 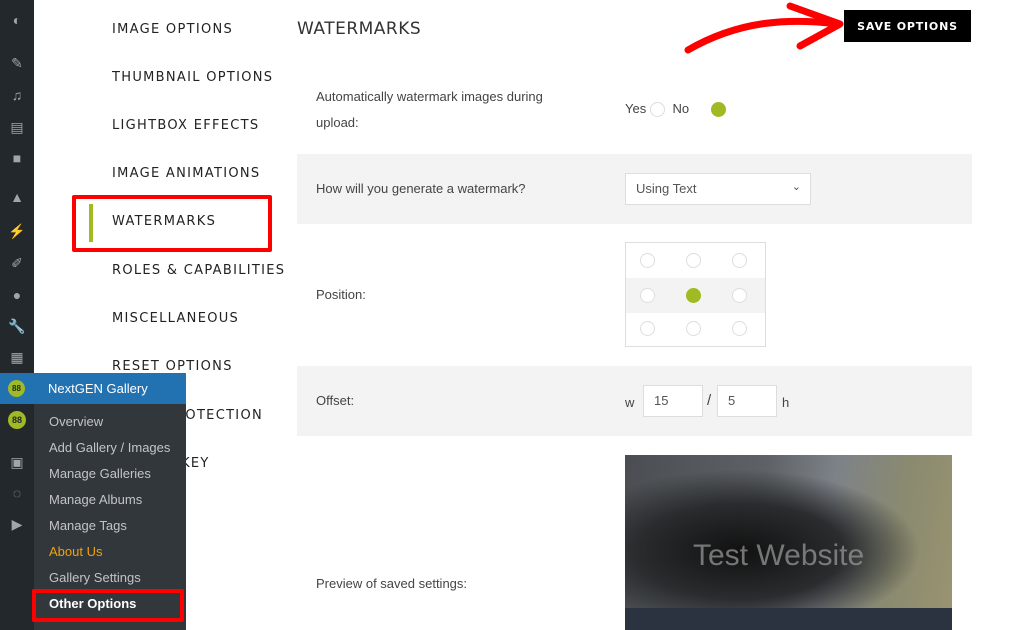 What do you see at coordinates (341, 294) in the screenshot?
I see `position-label: Position:` at bounding box center [341, 294].